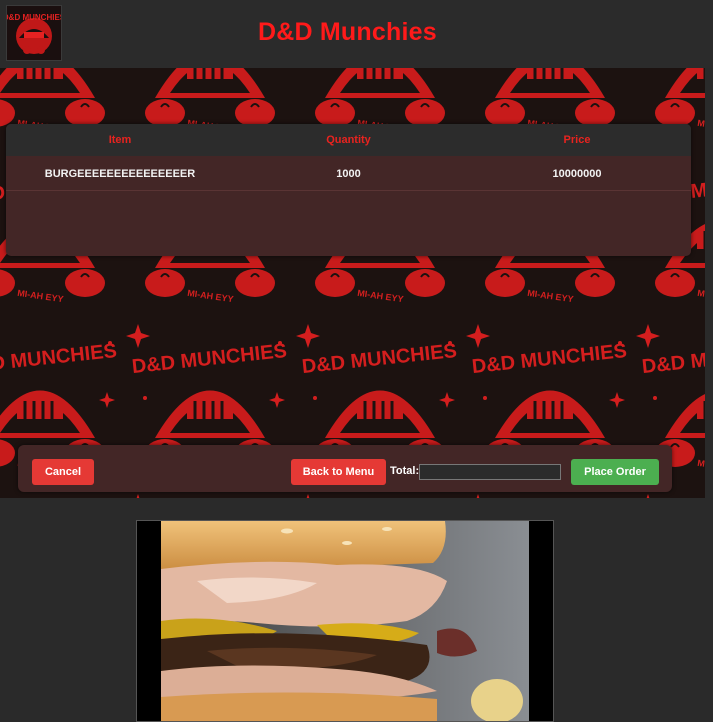 This screenshot has width=713, height=722. I want to click on total-field, so click(490, 472).